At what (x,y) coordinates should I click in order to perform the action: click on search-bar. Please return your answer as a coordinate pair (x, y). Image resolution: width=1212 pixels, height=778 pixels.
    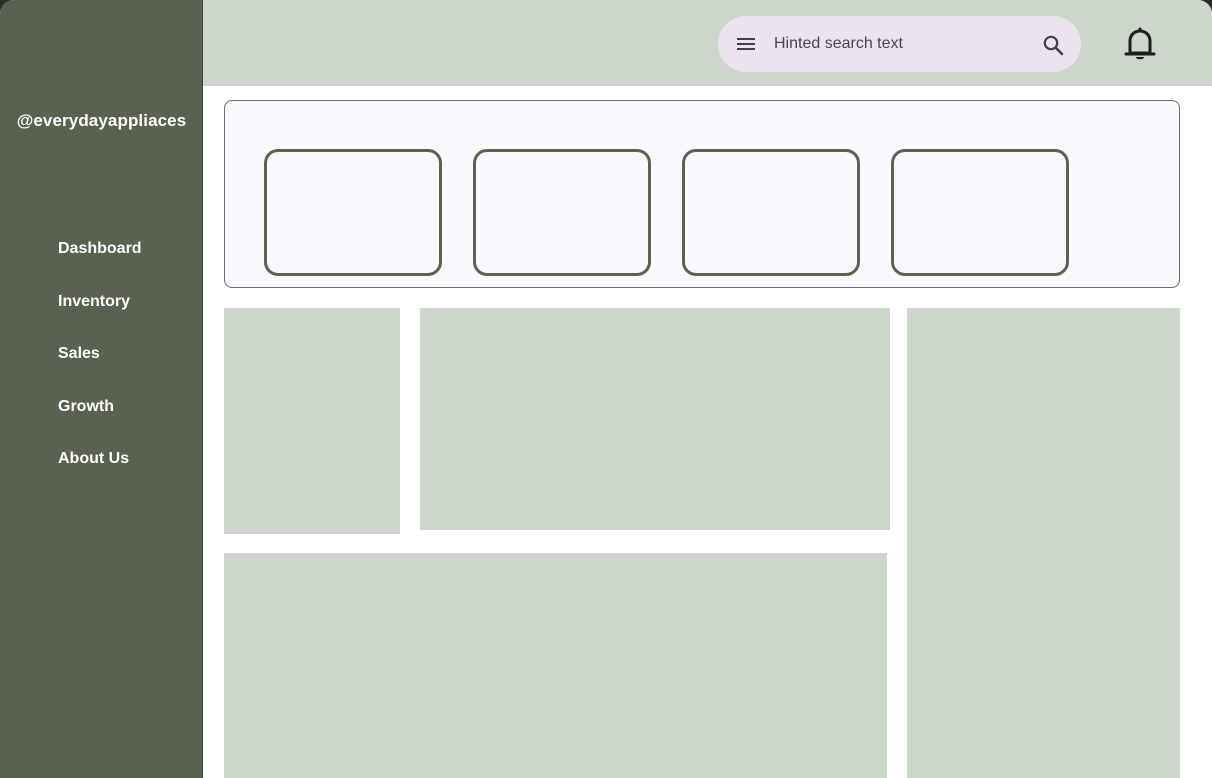
    Looking at the image, I should click on (899, 44).